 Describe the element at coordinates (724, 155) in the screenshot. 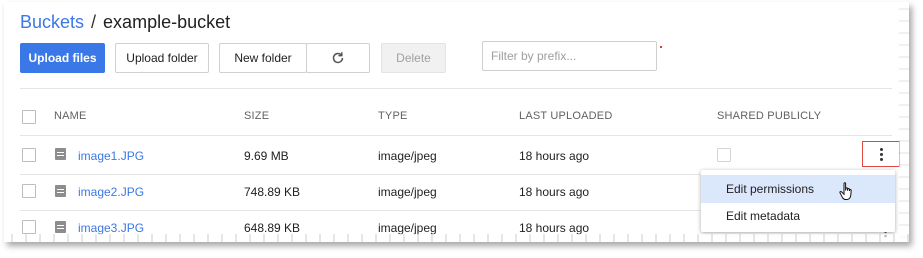

I see `shared-publicly-checkbox` at that location.